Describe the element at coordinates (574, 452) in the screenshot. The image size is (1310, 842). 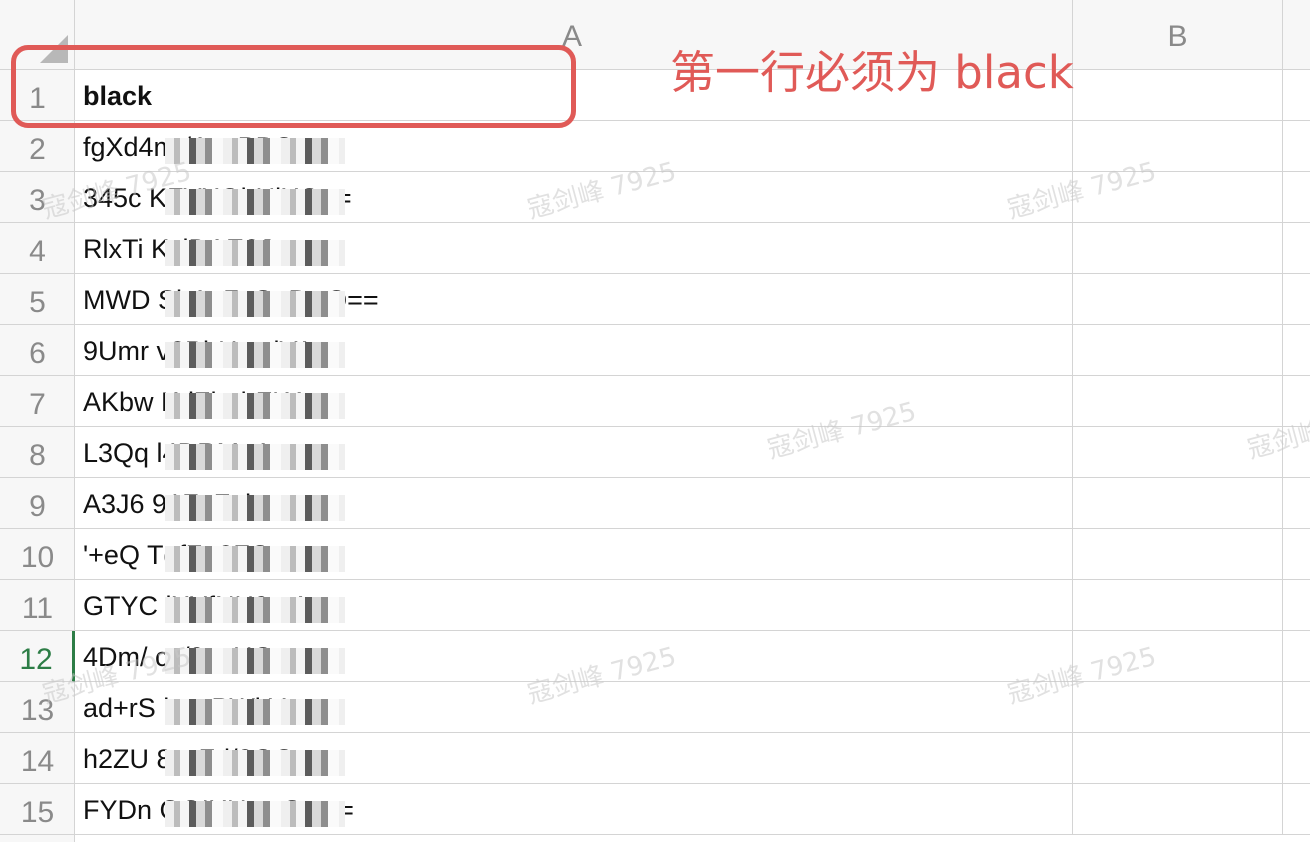
I see `cell-a: L3Qq l4DRMnA==` at that location.